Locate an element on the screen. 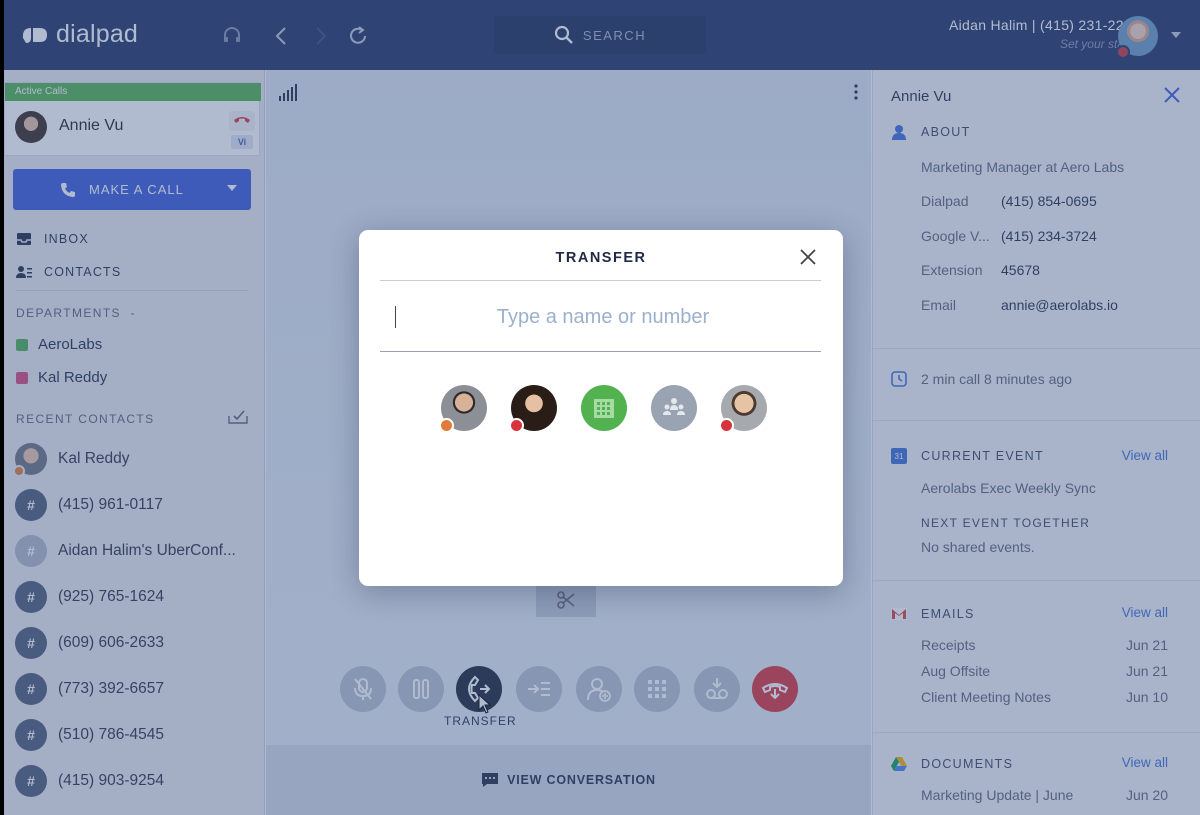 This screenshot has height=815, width=1200. transfer-suggestion-group is located at coordinates (674, 408).